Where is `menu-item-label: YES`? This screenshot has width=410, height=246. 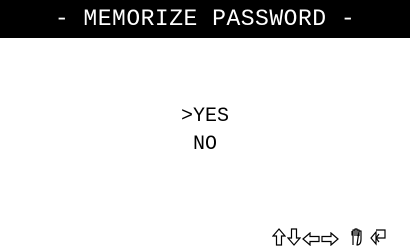 menu-item-label: YES is located at coordinates (211, 116).